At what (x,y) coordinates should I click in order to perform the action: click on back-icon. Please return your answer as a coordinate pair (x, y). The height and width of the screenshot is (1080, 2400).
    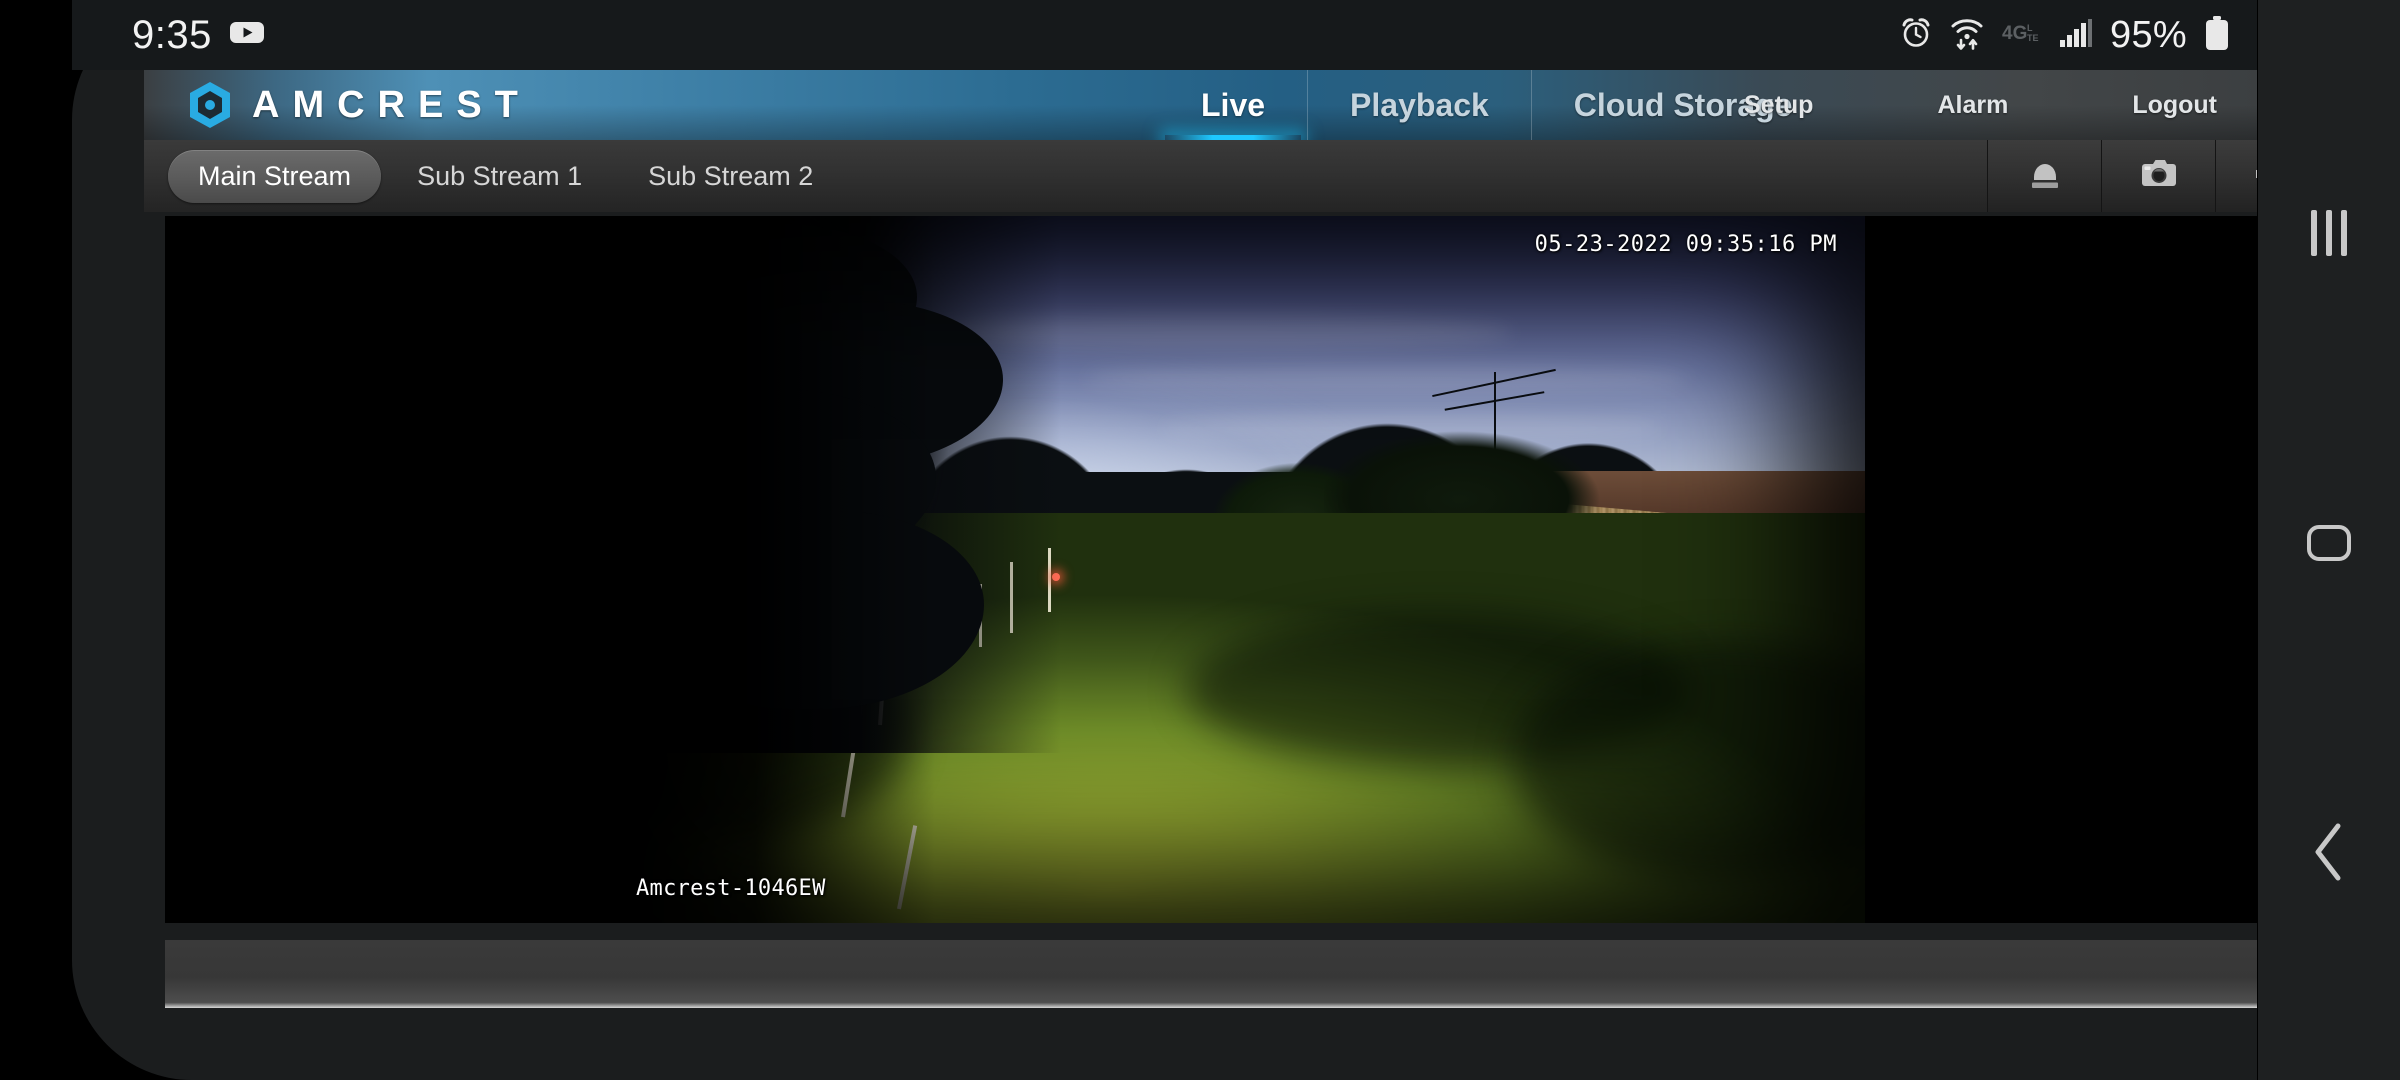
    Looking at the image, I should click on (2329, 854).